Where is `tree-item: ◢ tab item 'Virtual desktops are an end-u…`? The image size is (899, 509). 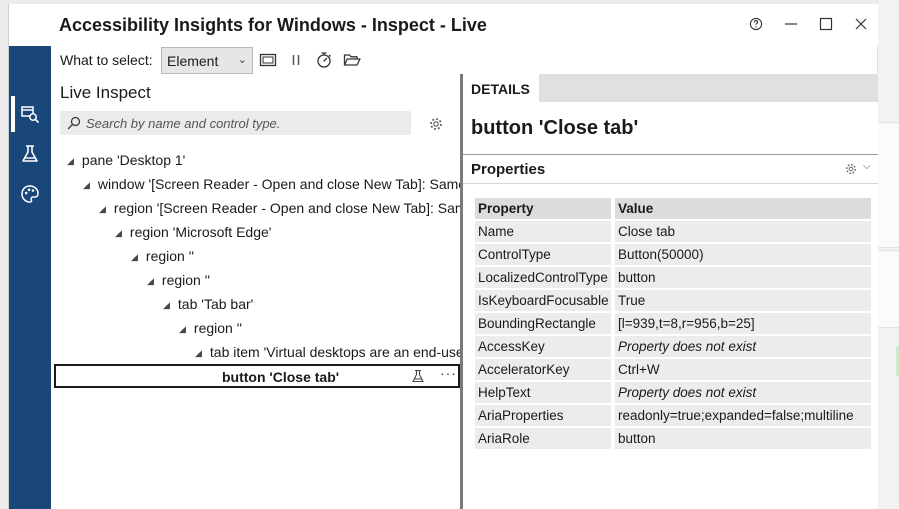
tree-item: ◢ tab item 'Virtual desktops are an end-u… is located at coordinates (327, 355).